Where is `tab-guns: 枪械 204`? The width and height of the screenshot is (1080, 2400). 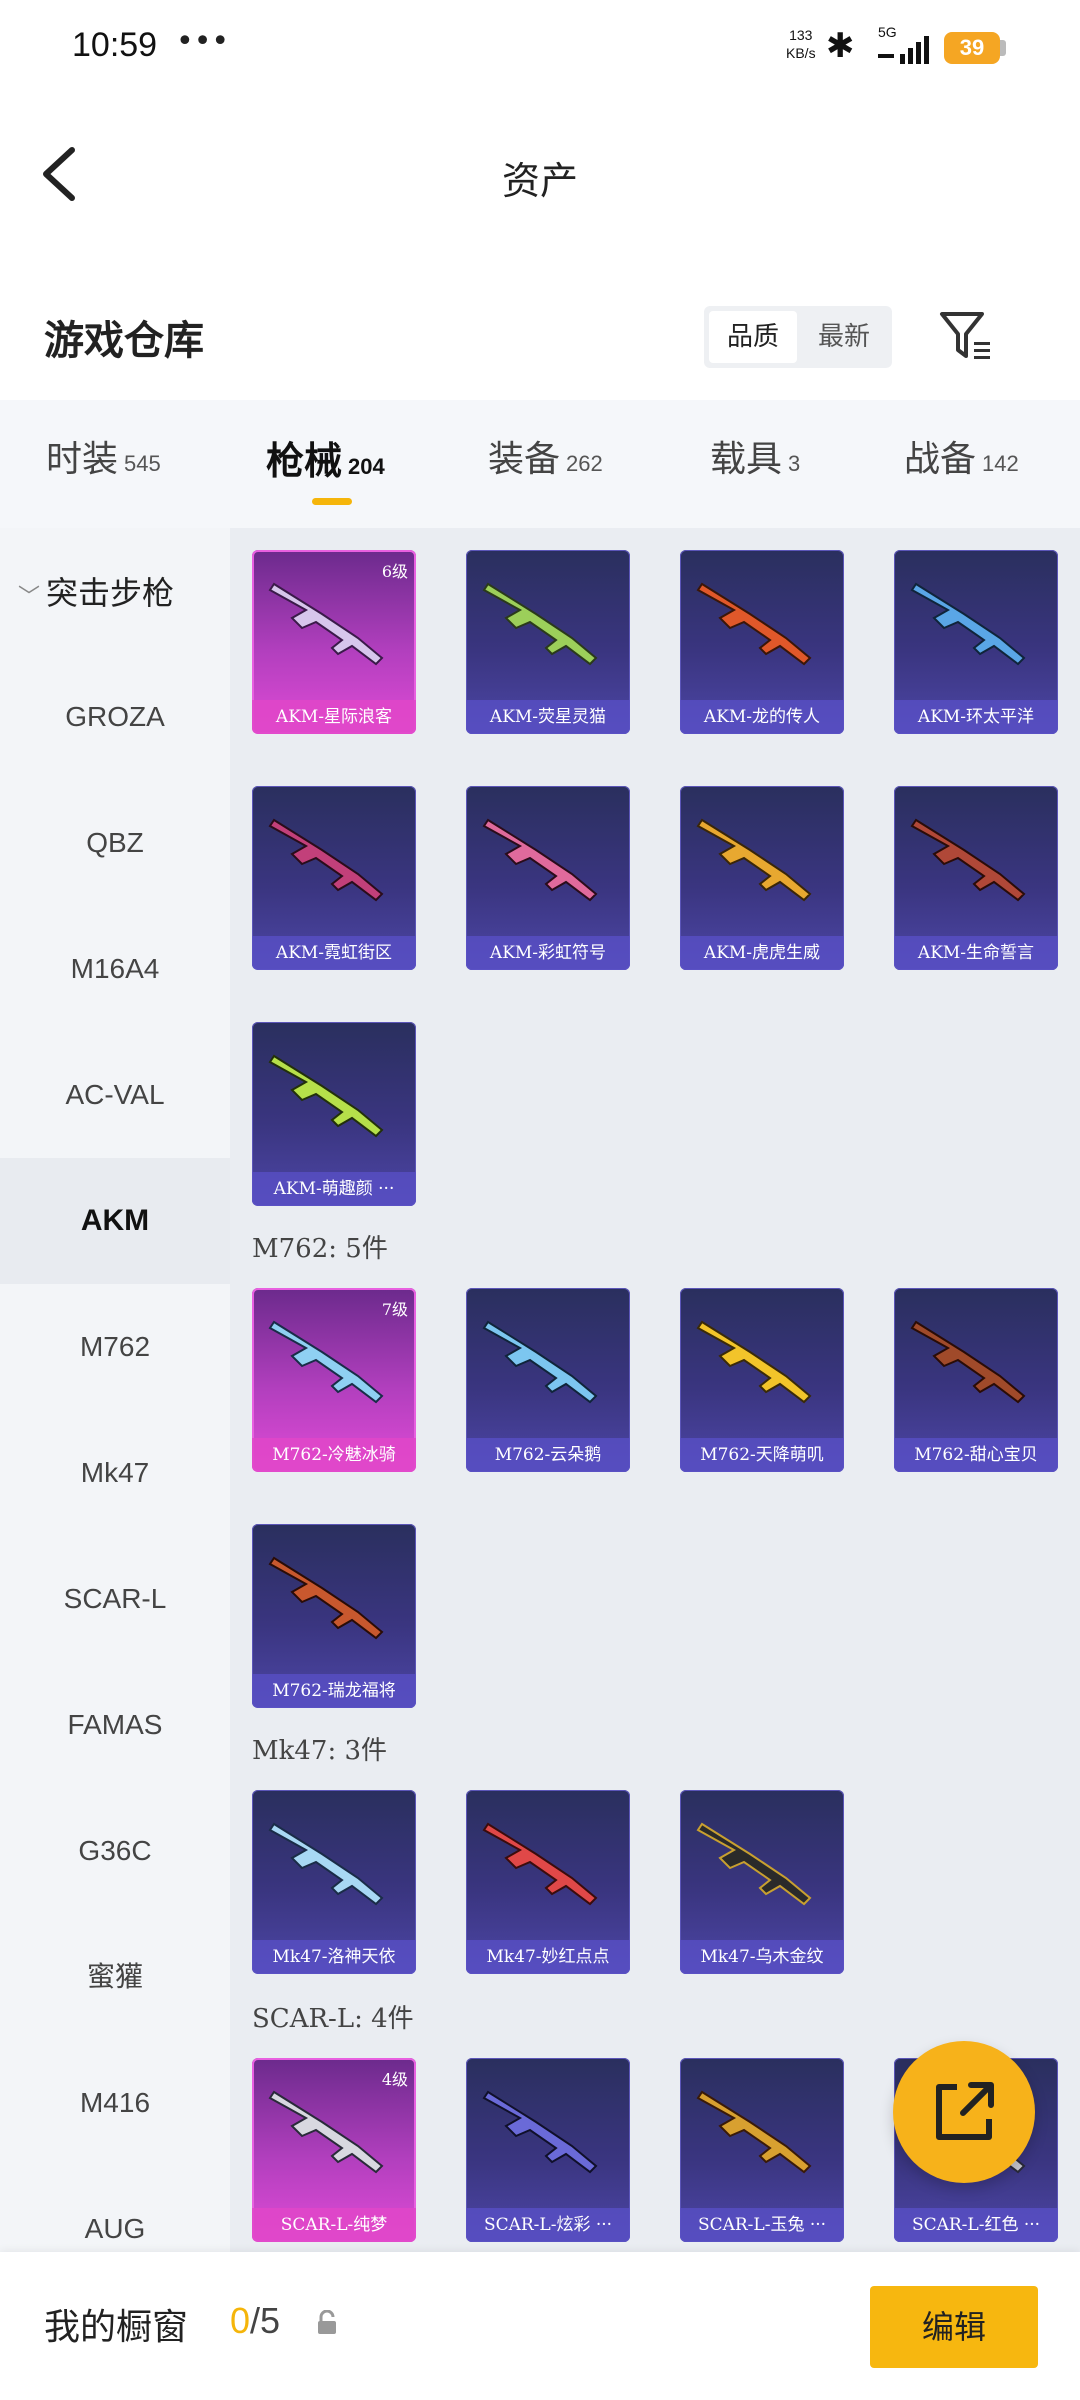
tab-guns: 枪械 204 is located at coordinates (325, 457).